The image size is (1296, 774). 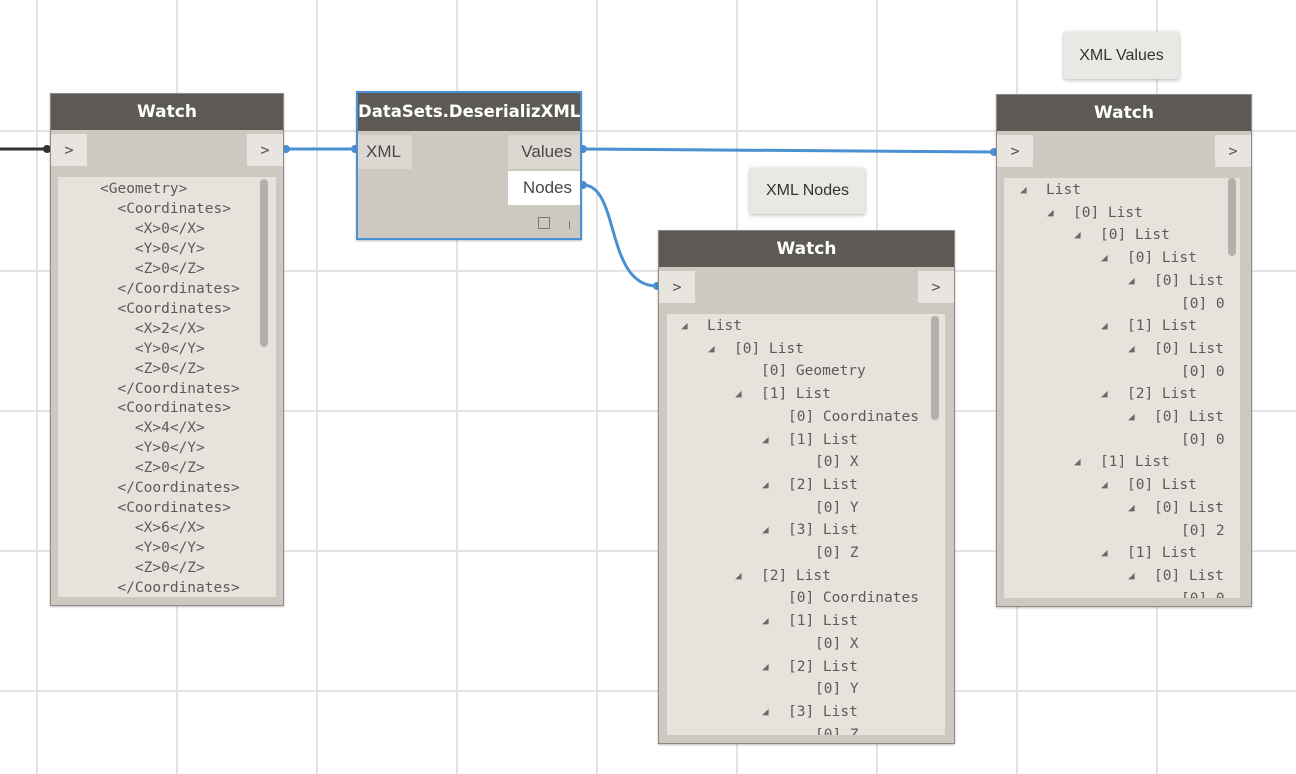 What do you see at coordinates (152, 528) in the screenshot?
I see `watch-line: <X>6</X>` at bounding box center [152, 528].